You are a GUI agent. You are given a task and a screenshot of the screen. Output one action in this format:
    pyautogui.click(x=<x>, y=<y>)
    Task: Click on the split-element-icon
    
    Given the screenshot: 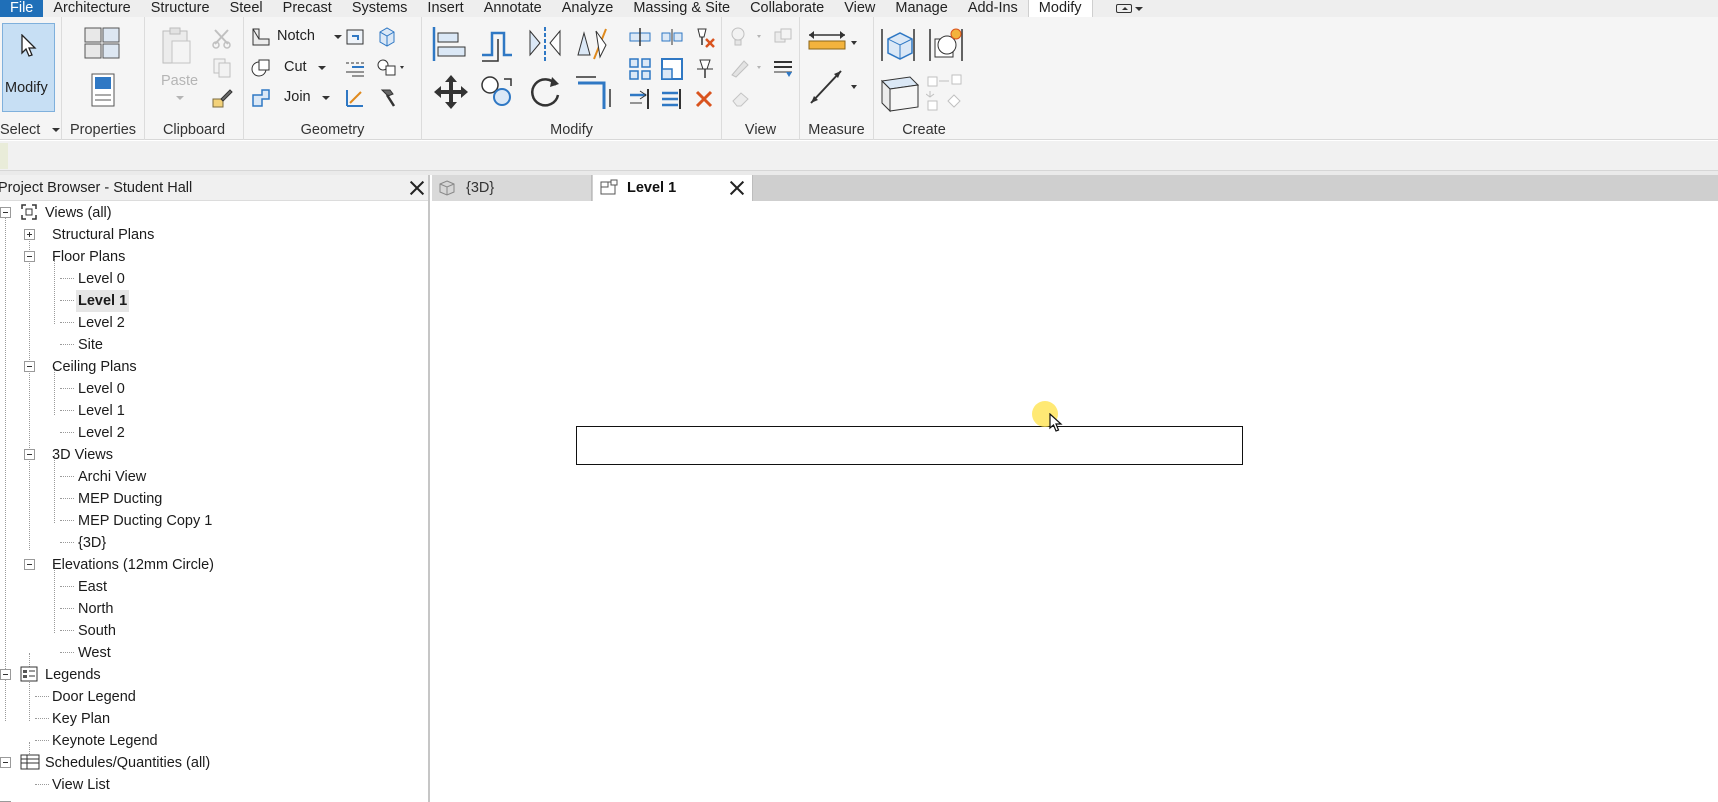 What is the action you would take?
    pyautogui.click(x=640, y=37)
    